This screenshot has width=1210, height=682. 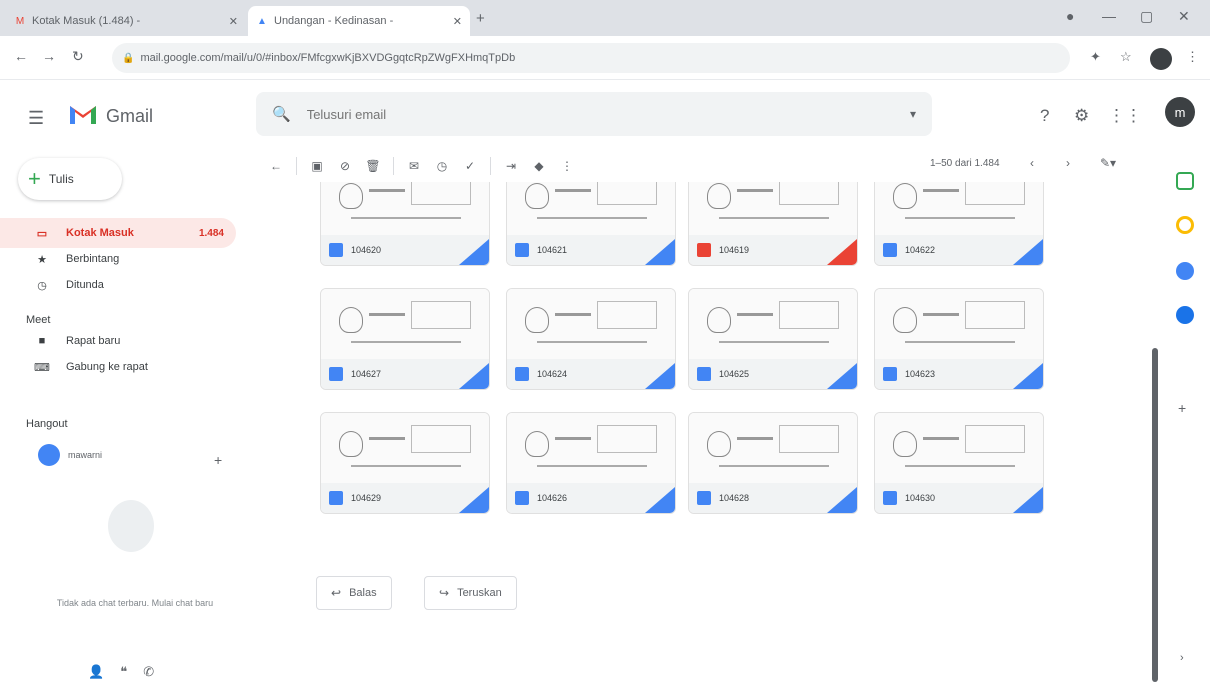 What do you see at coordinates (96, 672) in the screenshot?
I see `person-icon: 👤` at bounding box center [96, 672].